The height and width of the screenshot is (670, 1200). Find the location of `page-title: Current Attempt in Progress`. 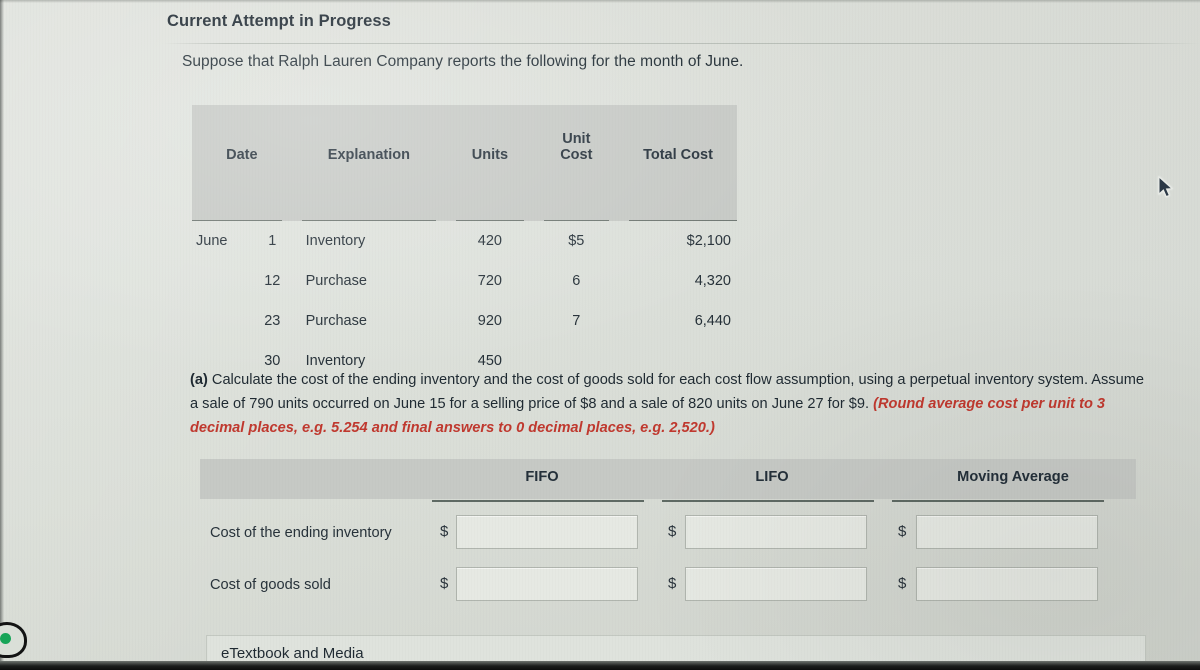

page-title: Current Attempt in Progress is located at coordinates (279, 21).